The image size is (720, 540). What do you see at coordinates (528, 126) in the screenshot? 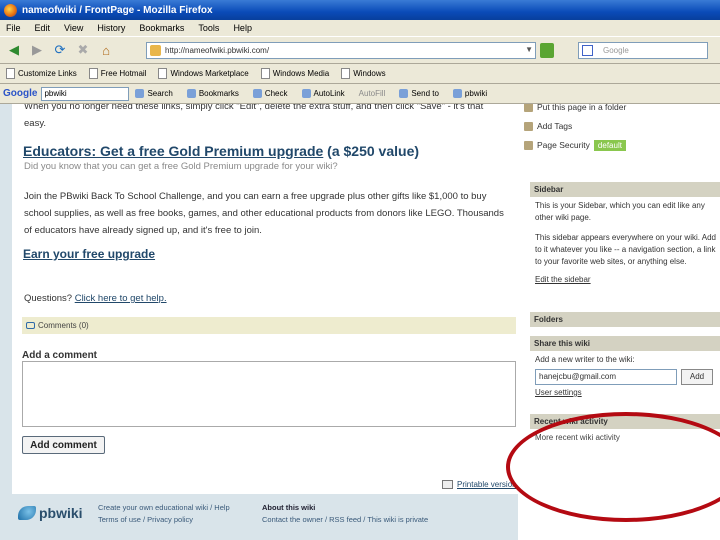
I see `tag-icon` at bounding box center [528, 126].